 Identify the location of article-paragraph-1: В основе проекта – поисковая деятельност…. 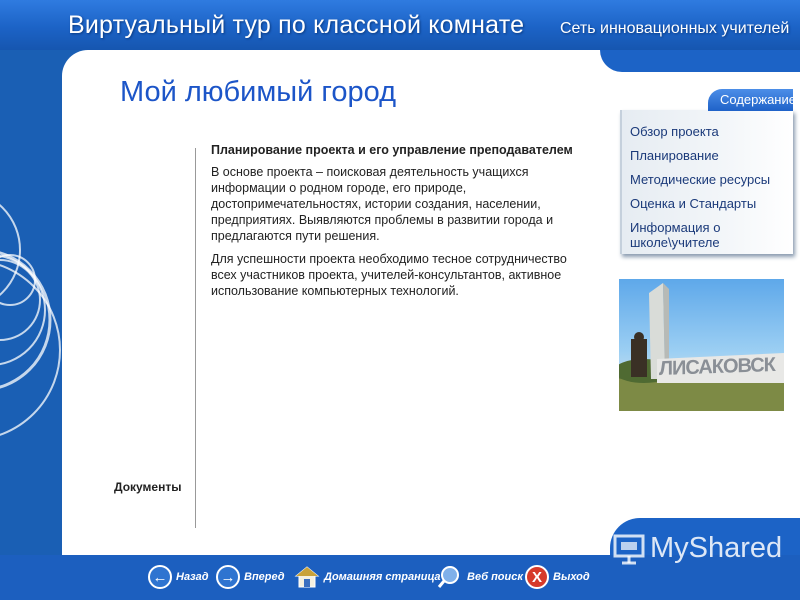
(382, 204).